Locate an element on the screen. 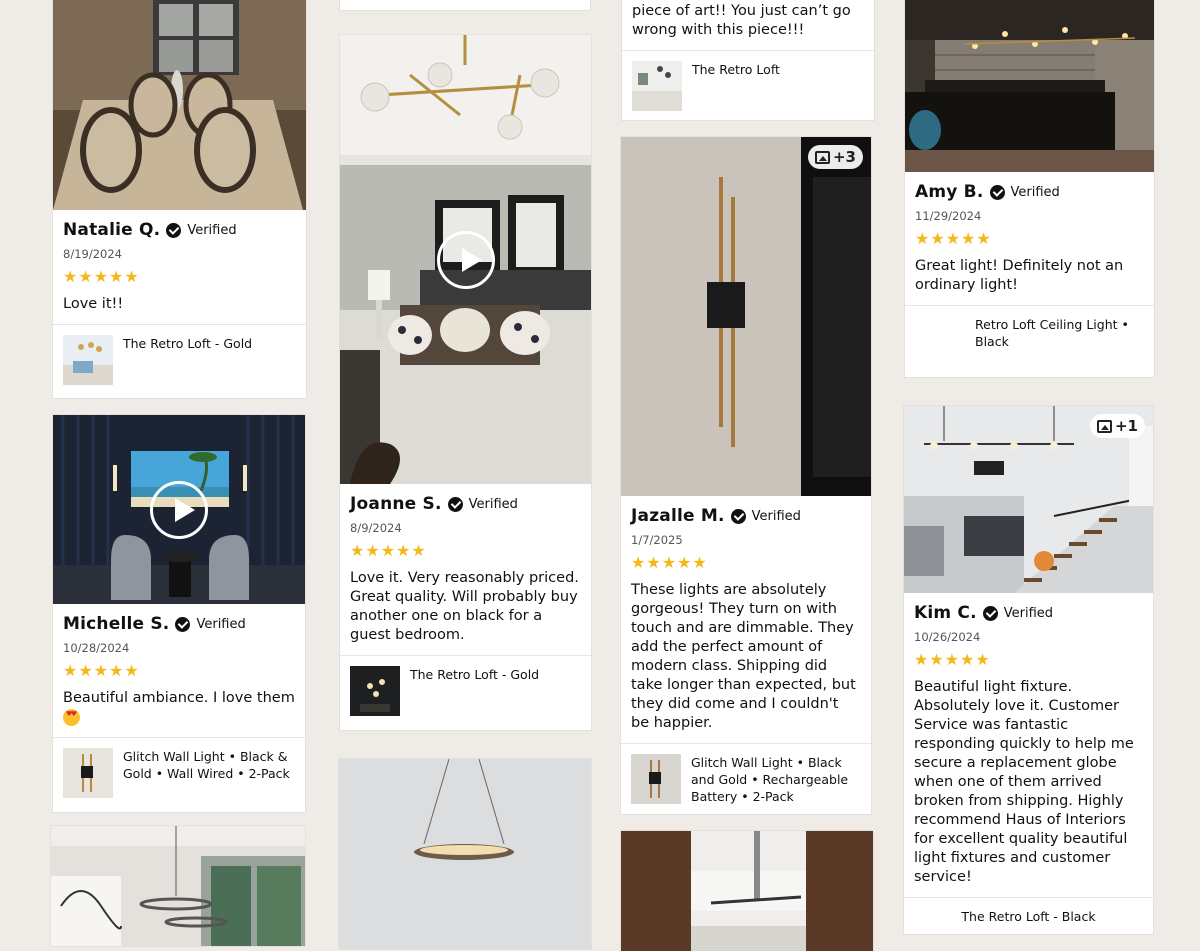  reviewer-name: Natalie Q. is located at coordinates (112, 230).